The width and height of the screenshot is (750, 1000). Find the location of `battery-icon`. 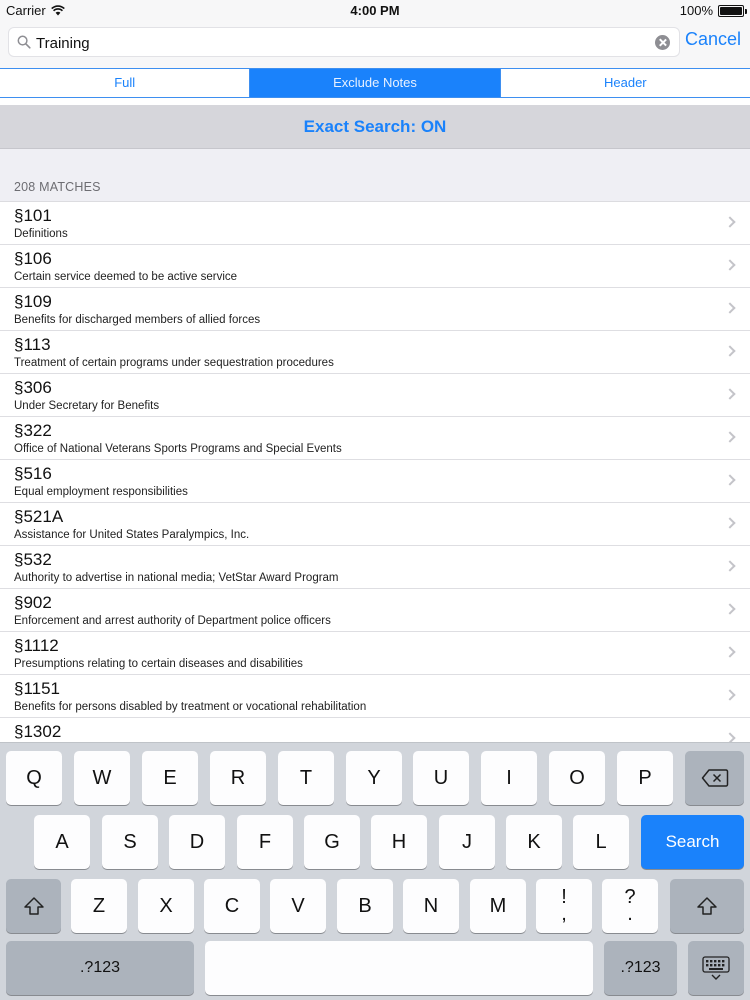

battery-icon is located at coordinates (732, 10).